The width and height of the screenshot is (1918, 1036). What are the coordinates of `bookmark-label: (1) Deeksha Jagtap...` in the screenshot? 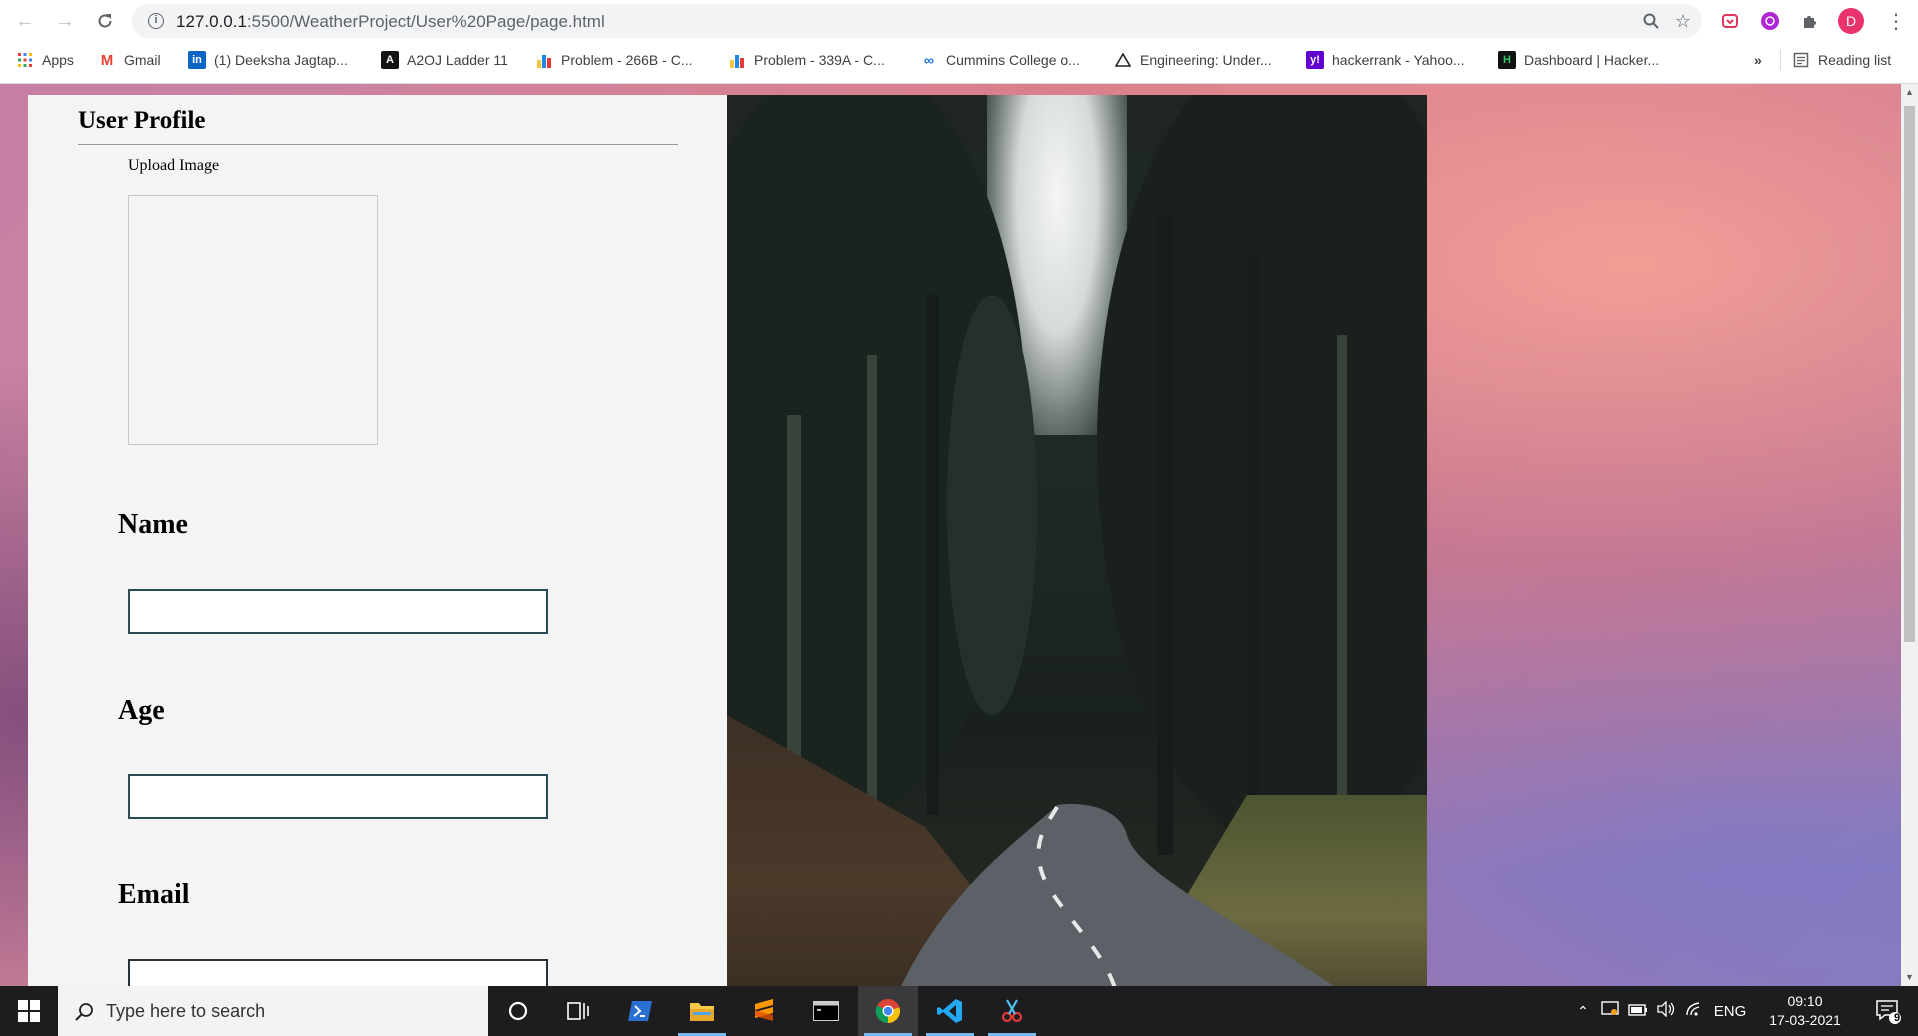 It's located at (281, 60).